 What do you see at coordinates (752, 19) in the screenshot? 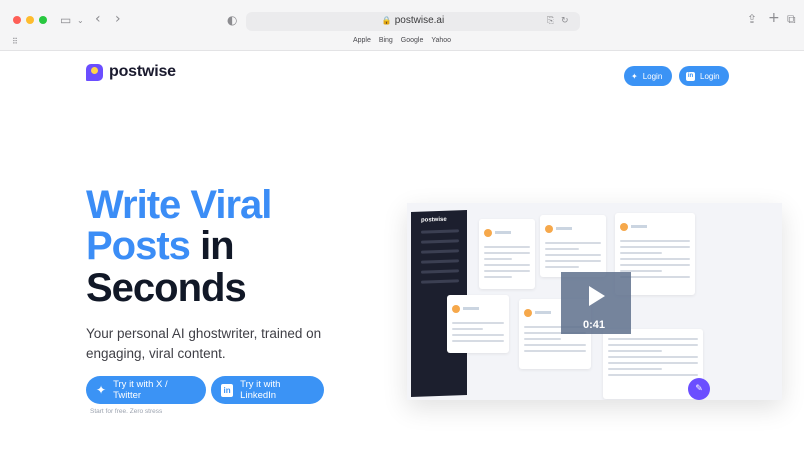
I see `share-icon: ⇪` at bounding box center [752, 19].